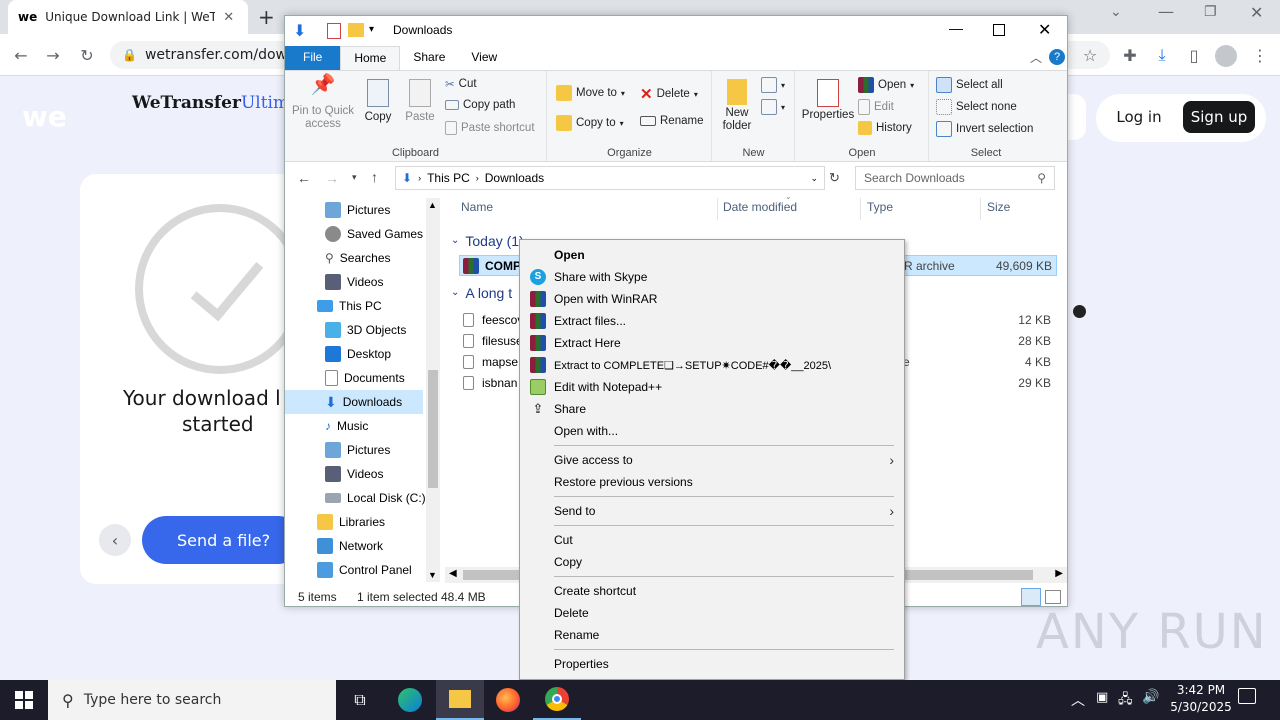 The width and height of the screenshot is (1280, 720). I want to click on side-panel-icon: ▯, so click(1194, 55).